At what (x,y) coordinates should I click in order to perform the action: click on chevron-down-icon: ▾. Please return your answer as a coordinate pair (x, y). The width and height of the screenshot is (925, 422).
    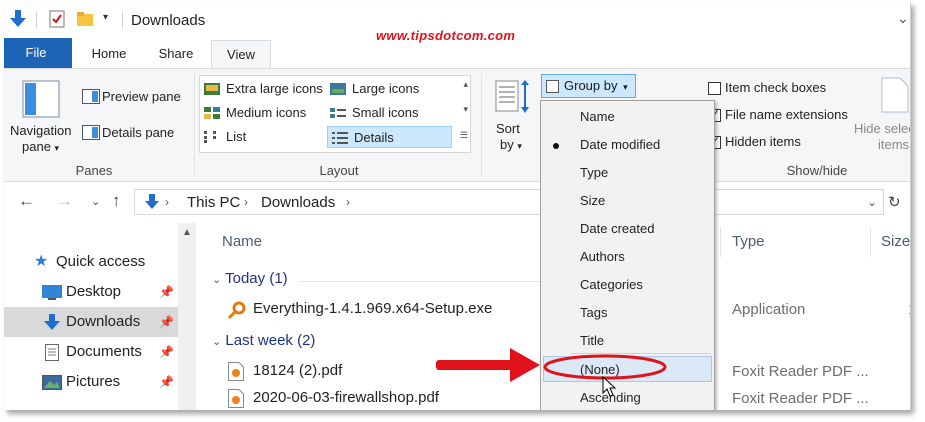
    Looking at the image, I should click on (625, 87).